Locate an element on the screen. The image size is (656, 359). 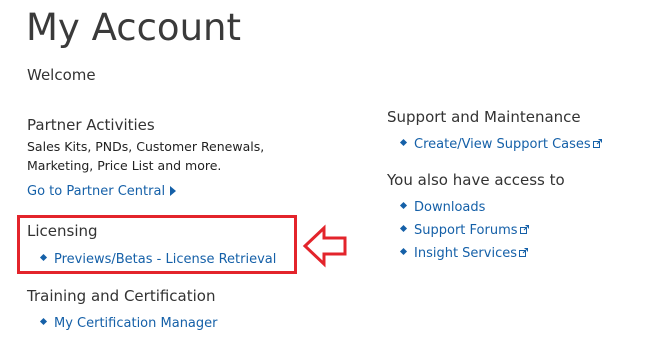
support-forums-link: Support Forums is located at coordinates (466, 230).